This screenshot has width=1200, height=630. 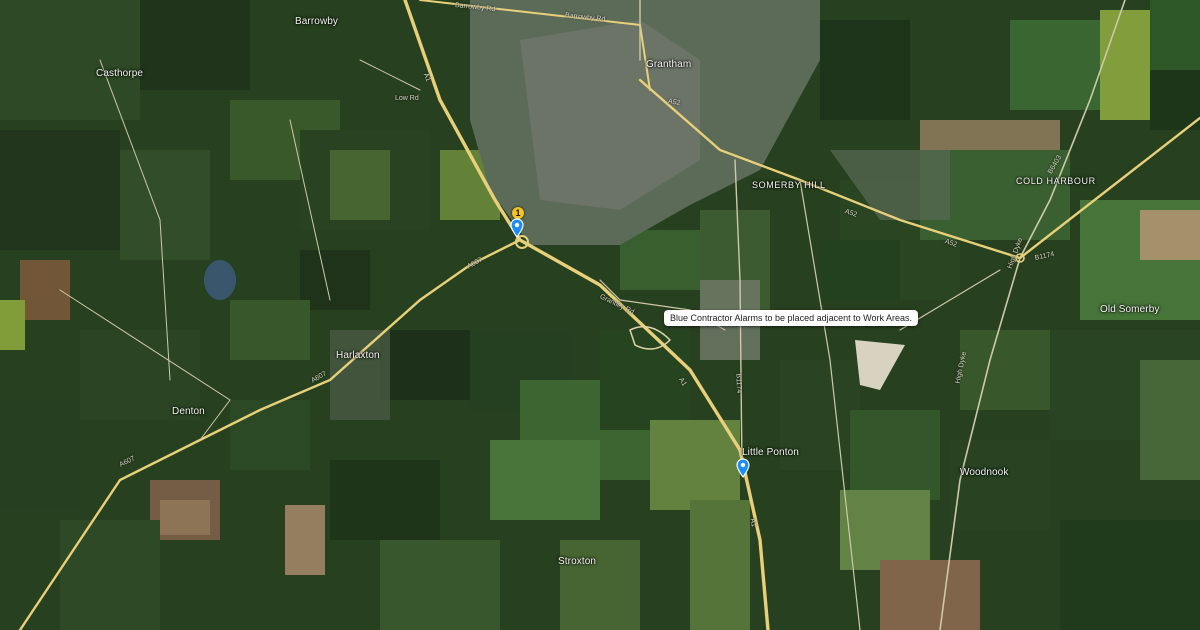 I want to click on place-label-casthorpe: Casthorpe, so click(x=120, y=73).